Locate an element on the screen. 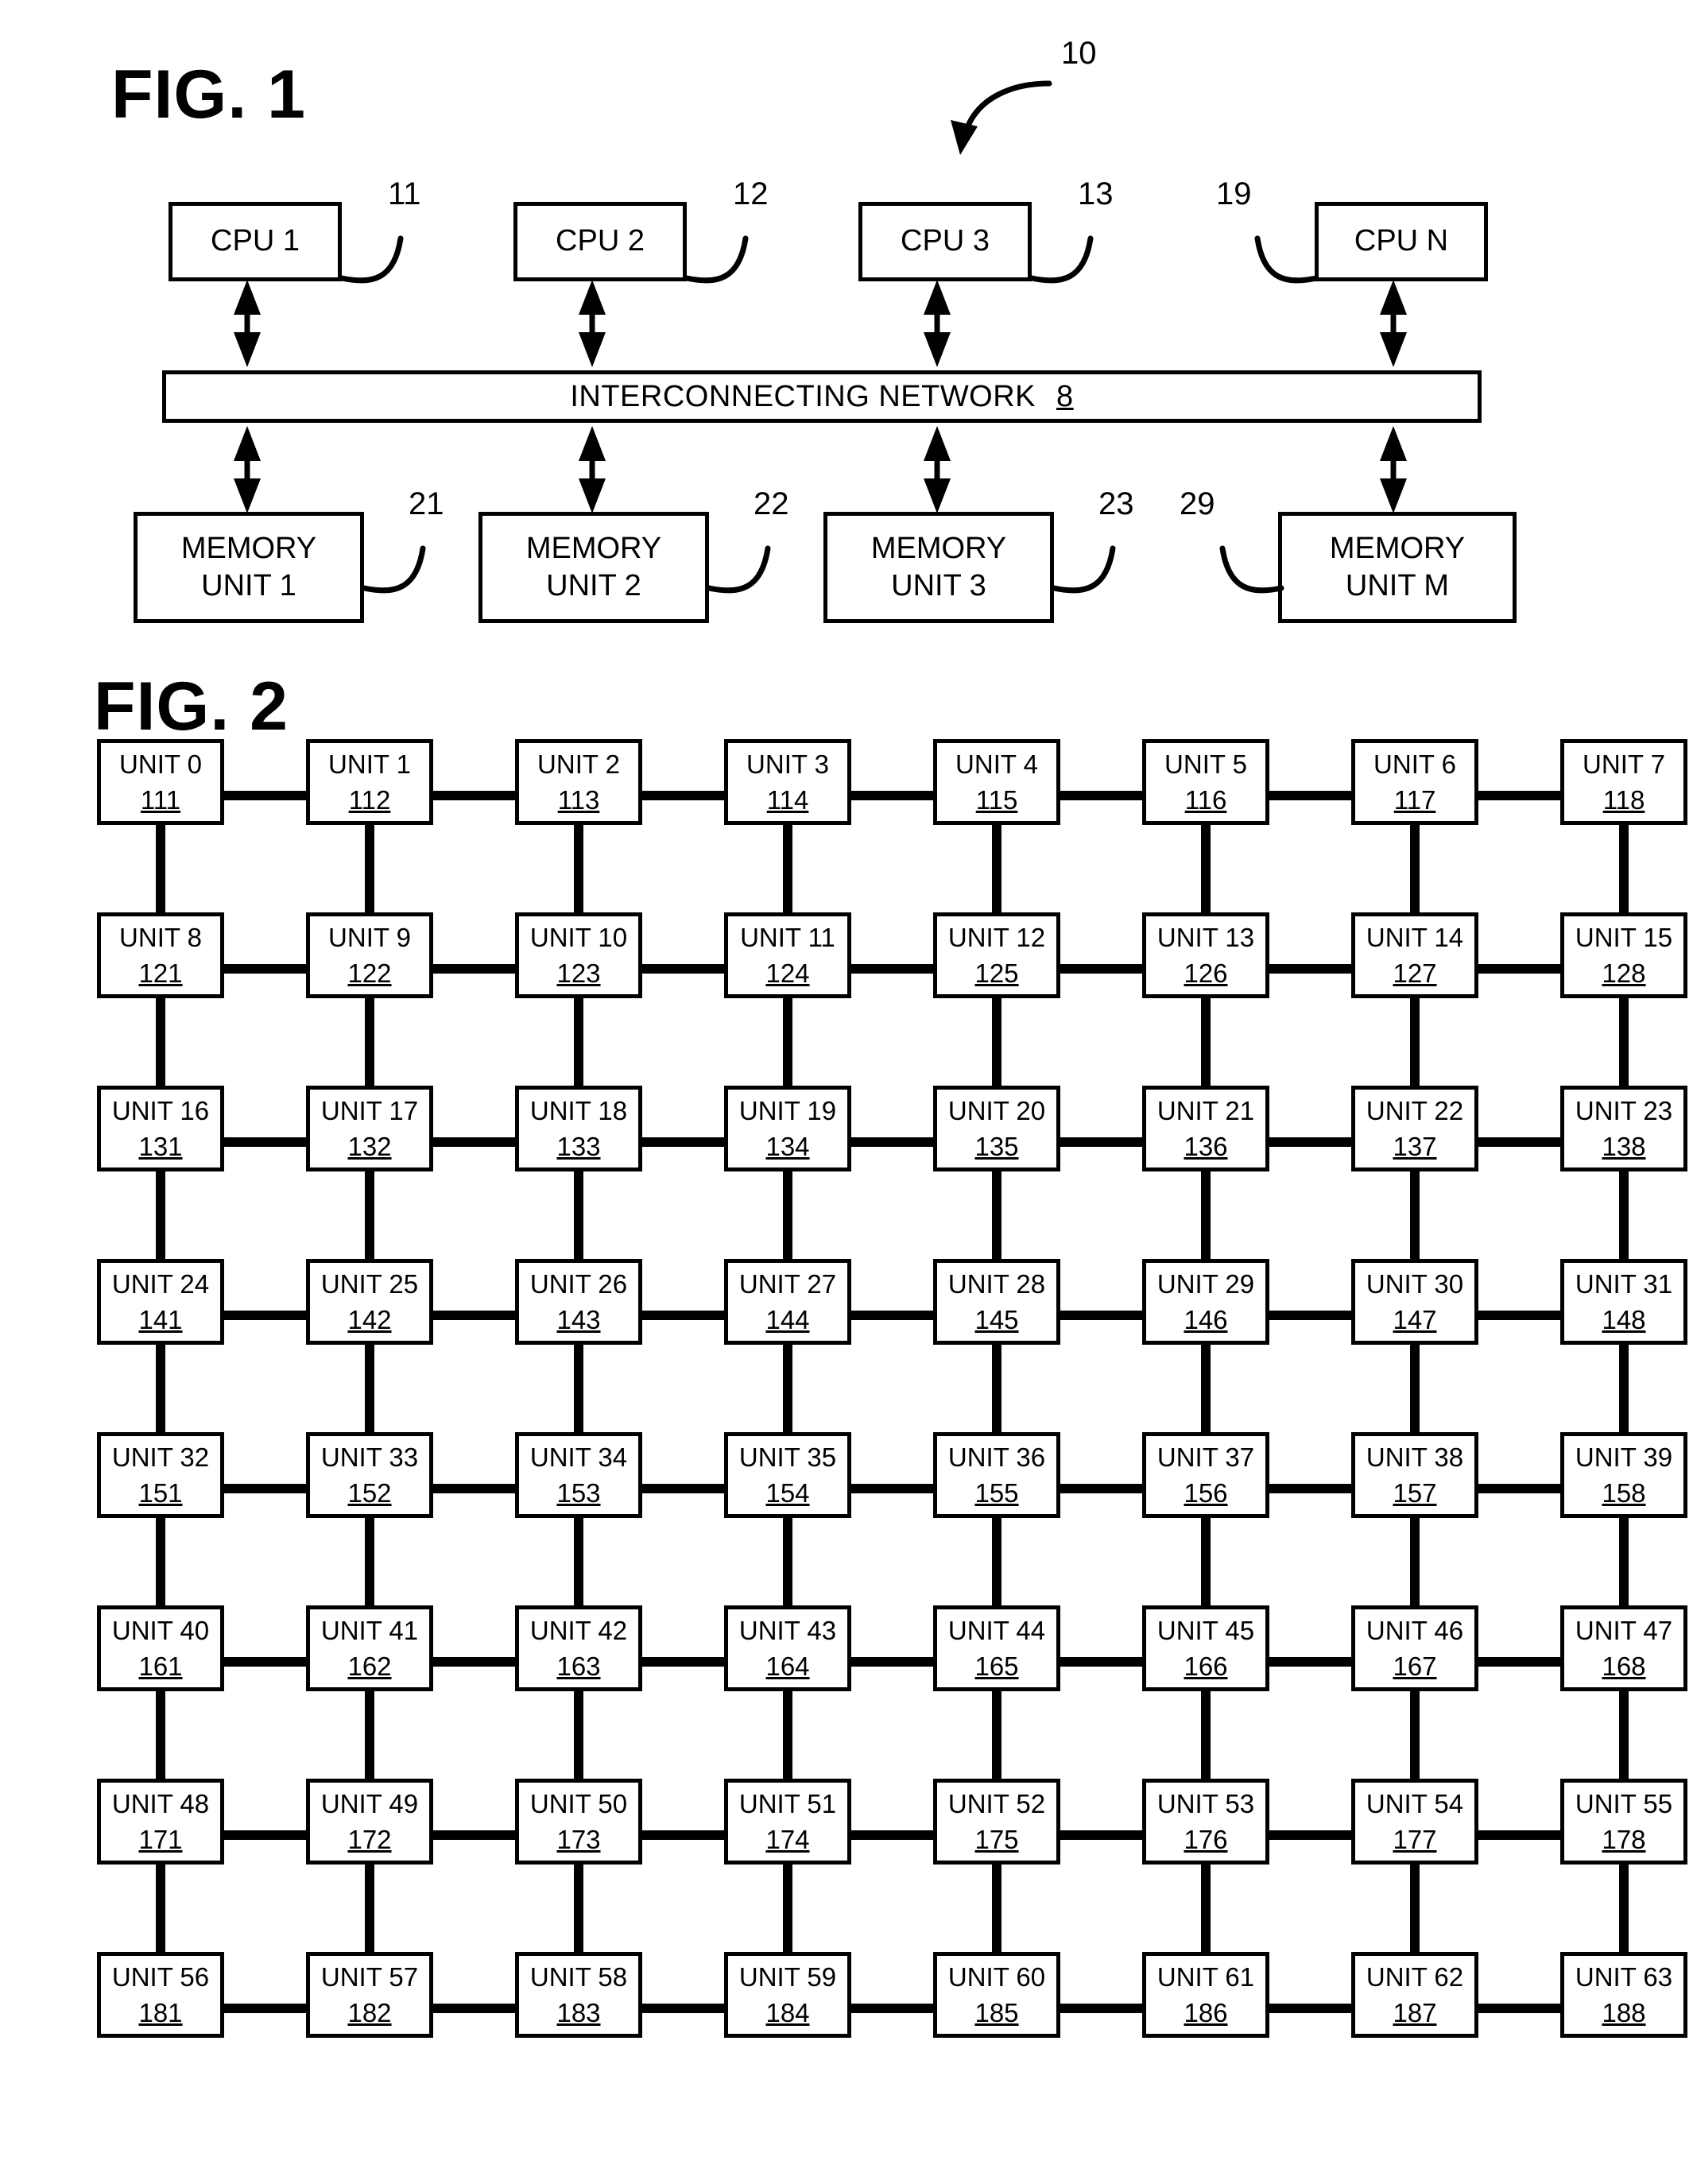 The width and height of the screenshot is (1693, 2184). unit-cell-label: UNIT 37 is located at coordinates (1205, 1457).